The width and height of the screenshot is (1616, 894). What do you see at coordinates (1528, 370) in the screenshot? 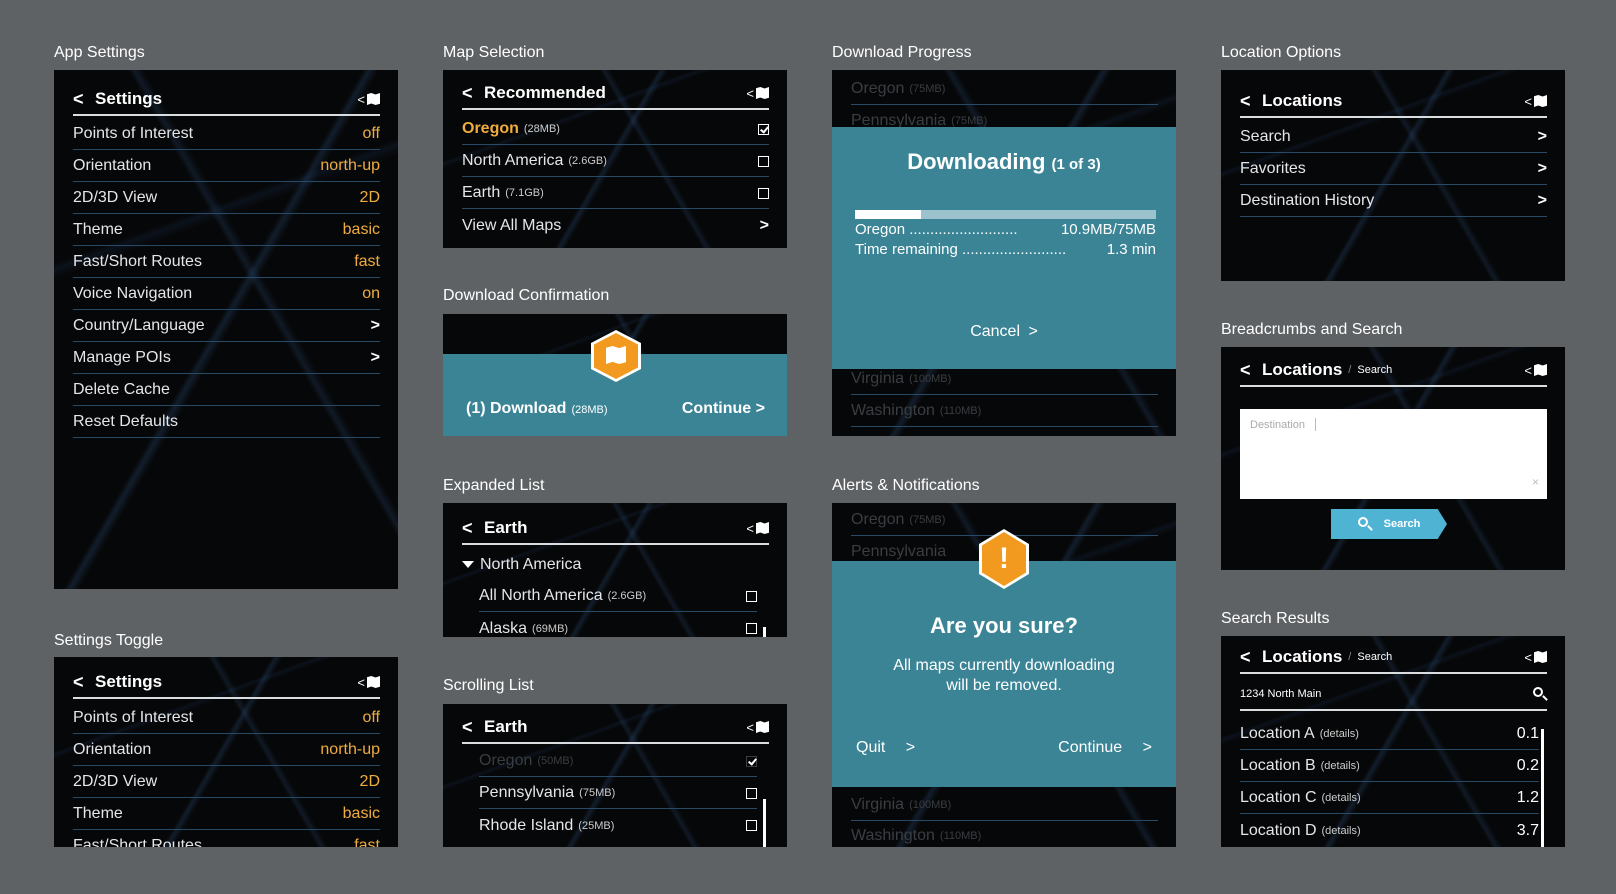
I see `back-small-icon: <` at bounding box center [1528, 370].